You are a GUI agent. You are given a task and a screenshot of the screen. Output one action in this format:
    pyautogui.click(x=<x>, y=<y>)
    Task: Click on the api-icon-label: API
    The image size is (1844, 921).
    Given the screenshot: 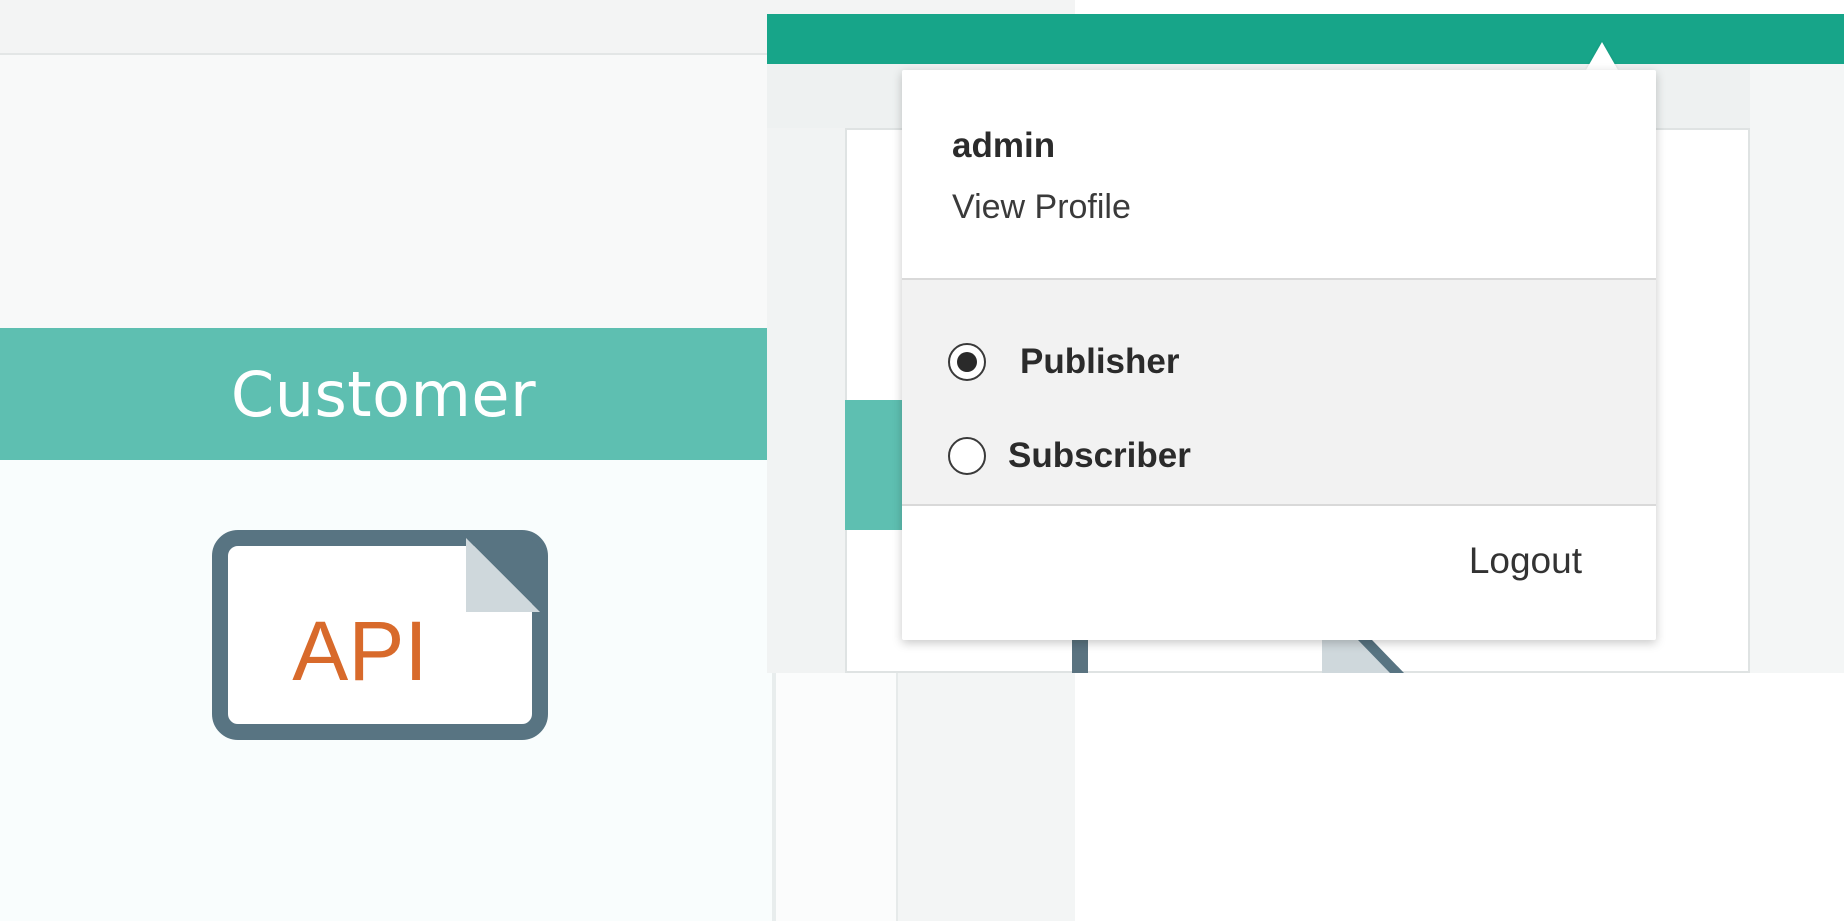 What is the action you would take?
    pyautogui.click(x=359, y=651)
    